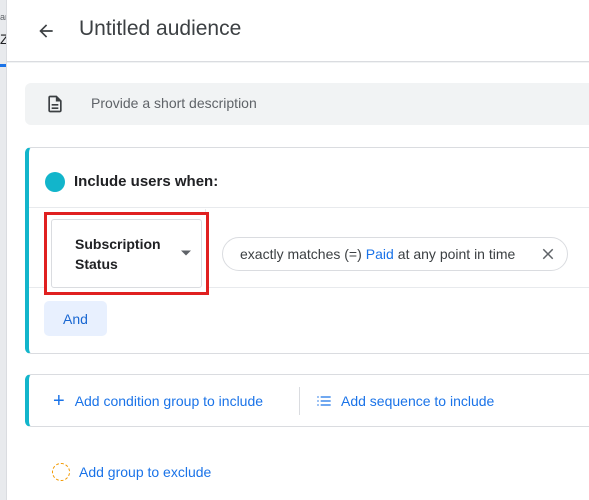 The width and height of the screenshot is (589, 500). I want to click on caret-down-icon, so click(186, 253).